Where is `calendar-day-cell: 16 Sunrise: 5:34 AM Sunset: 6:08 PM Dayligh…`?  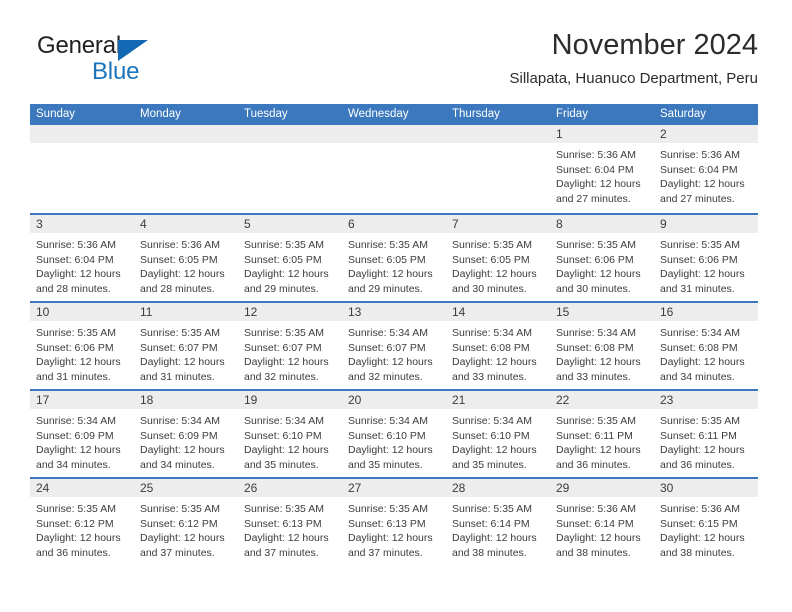
calendar-day-cell: 16 Sunrise: 5:34 AM Sunset: 6:08 PM Dayligh… is located at coordinates (706, 346).